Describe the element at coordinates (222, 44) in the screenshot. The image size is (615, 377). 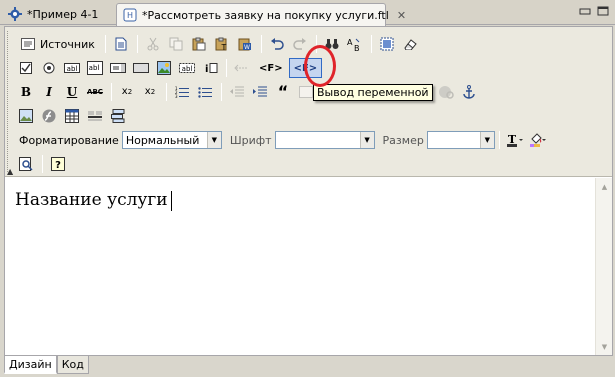
I see `paste-text-button: T` at that location.